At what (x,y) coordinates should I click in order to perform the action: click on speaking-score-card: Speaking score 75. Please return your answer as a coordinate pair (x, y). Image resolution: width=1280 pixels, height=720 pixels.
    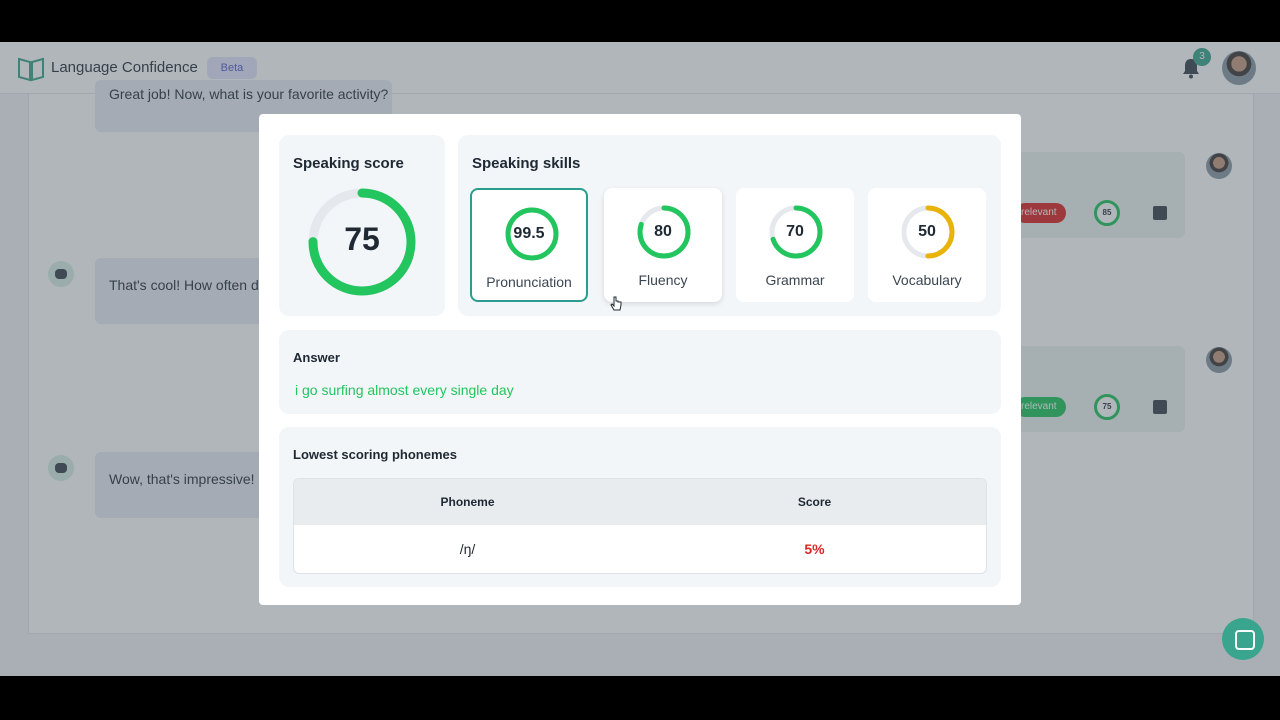
    Looking at the image, I should click on (362, 225).